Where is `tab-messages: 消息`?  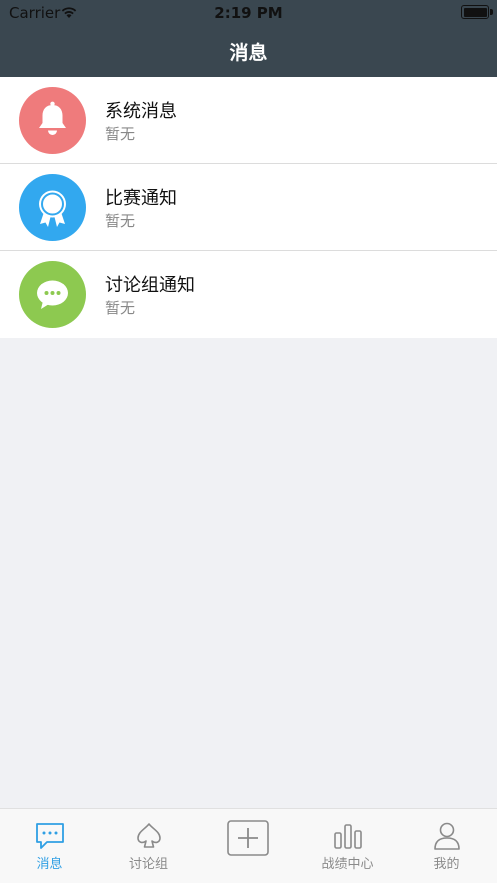
tab-messages: 消息 is located at coordinates (49, 846).